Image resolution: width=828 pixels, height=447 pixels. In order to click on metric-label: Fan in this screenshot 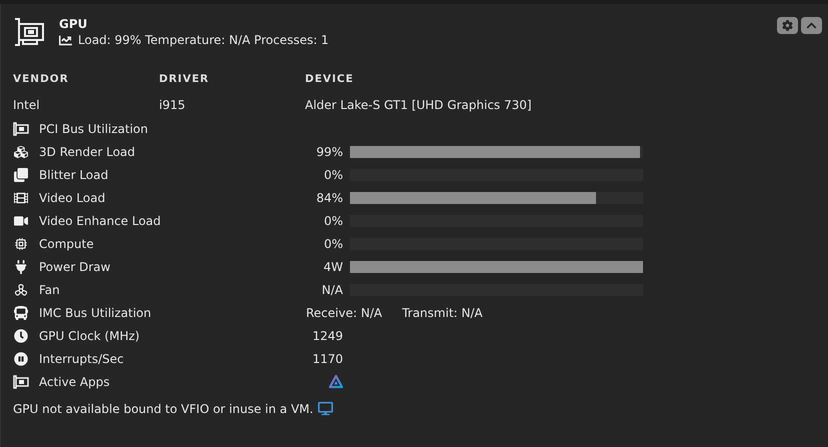, I will do `click(49, 289)`.